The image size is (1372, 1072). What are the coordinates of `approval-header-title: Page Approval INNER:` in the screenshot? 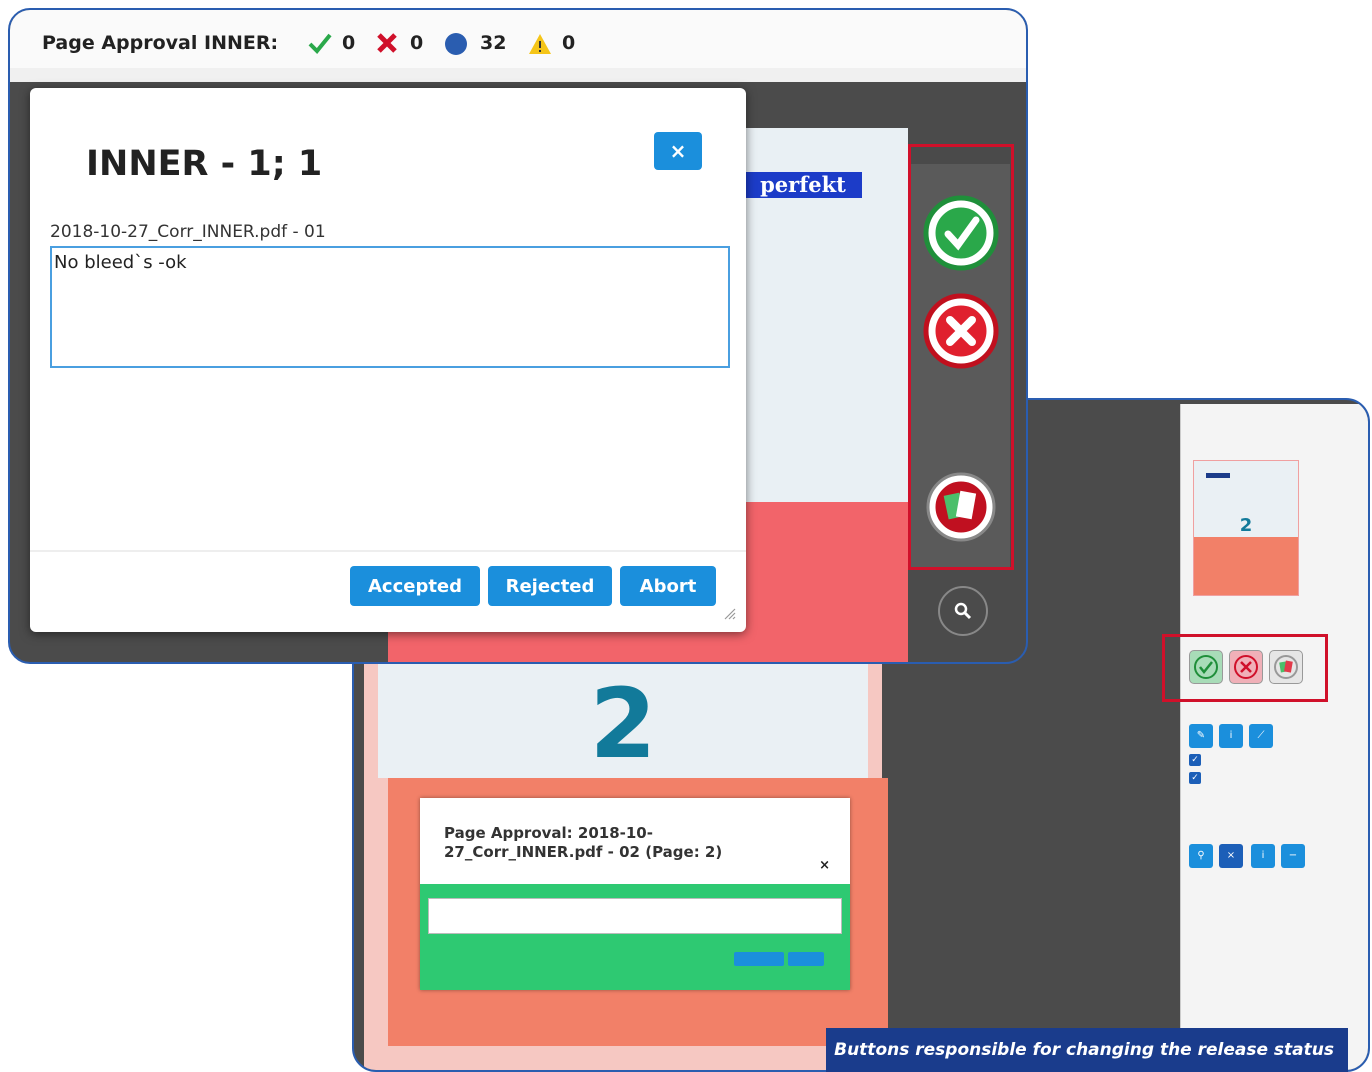 It's located at (160, 43).